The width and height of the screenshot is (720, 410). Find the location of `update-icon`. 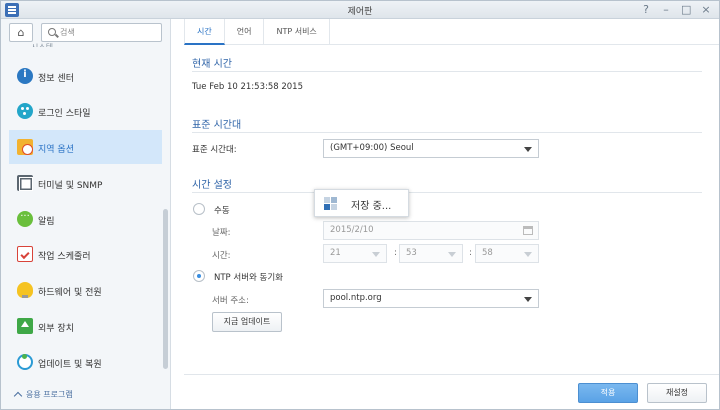

update-icon is located at coordinates (25, 362).